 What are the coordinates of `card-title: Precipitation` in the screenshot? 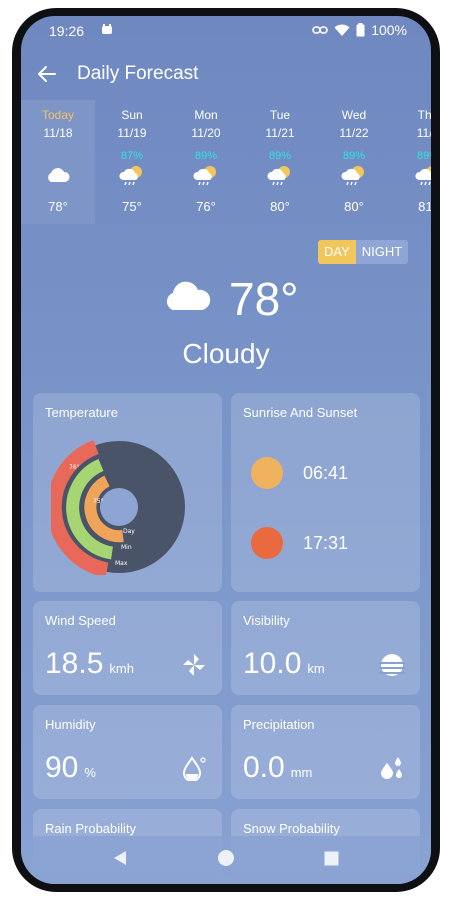 It's located at (279, 724).